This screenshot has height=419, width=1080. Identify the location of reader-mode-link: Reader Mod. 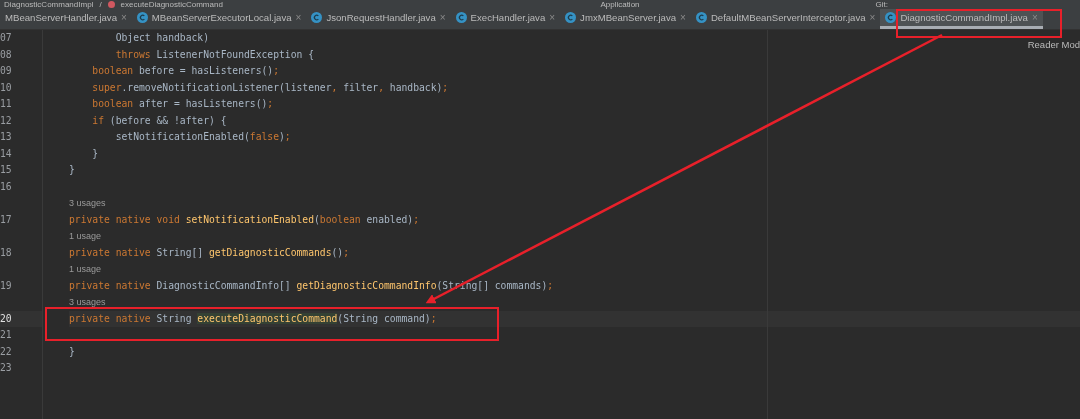
(1053, 44).